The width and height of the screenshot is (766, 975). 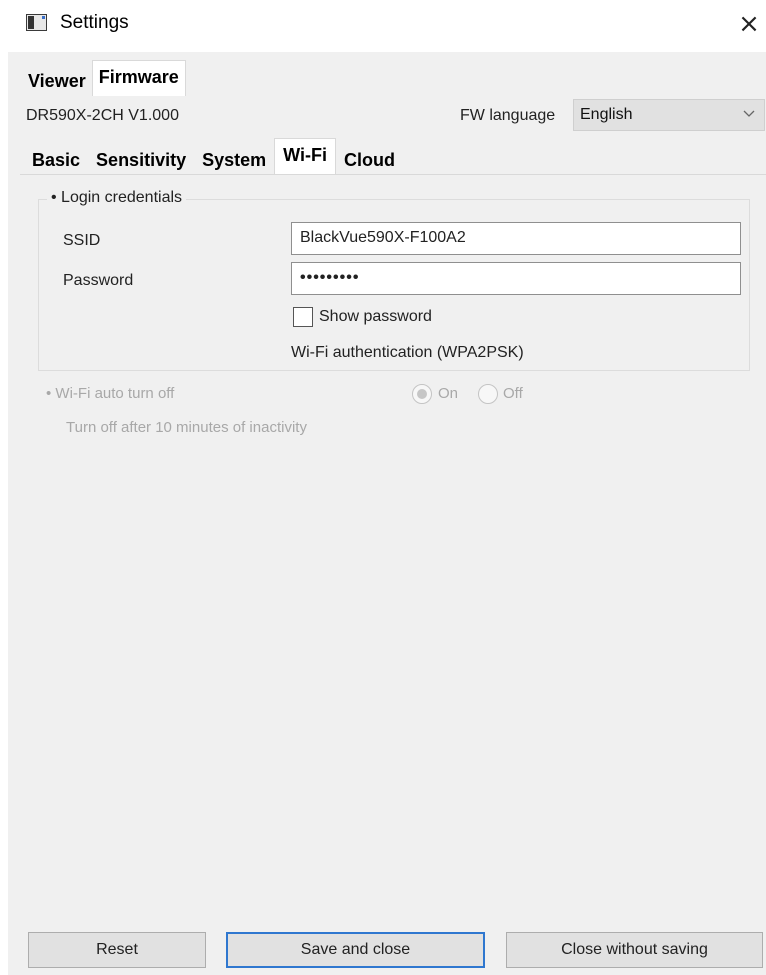 What do you see at coordinates (375, 317) in the screenshot?
I see `show-password-label: Show password` at bounding box center [375, 317].